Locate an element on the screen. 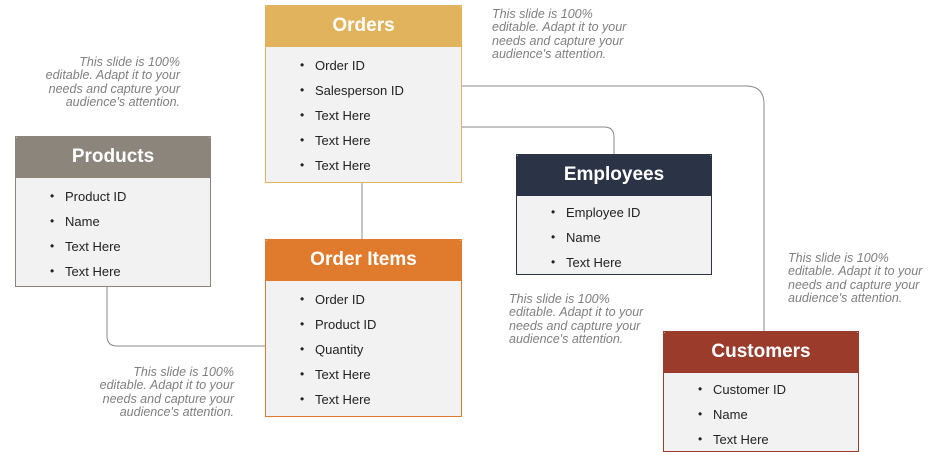  order-items-title: Order Items is located at coordinates (363, 259).